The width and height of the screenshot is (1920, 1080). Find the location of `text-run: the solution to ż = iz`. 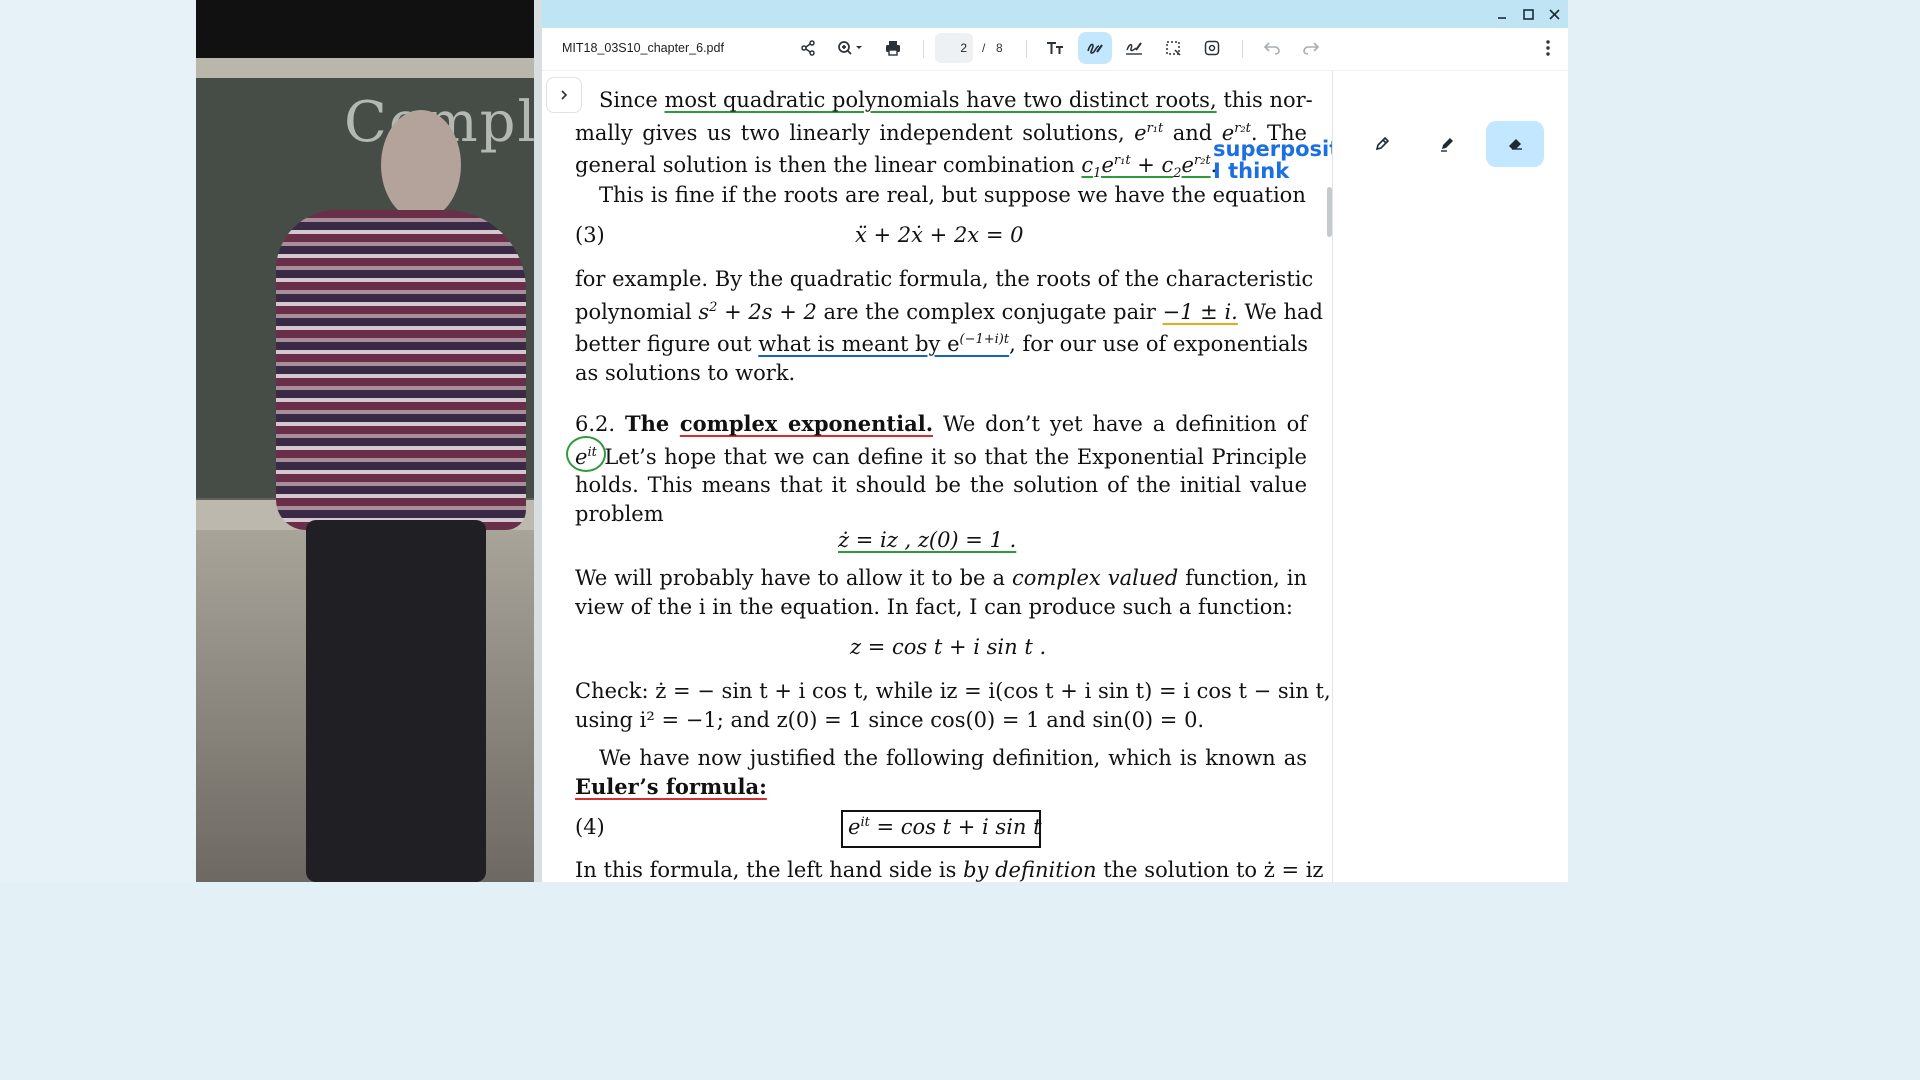

text-run: the solution to ż = iz is located at coordinates (1210, 870).